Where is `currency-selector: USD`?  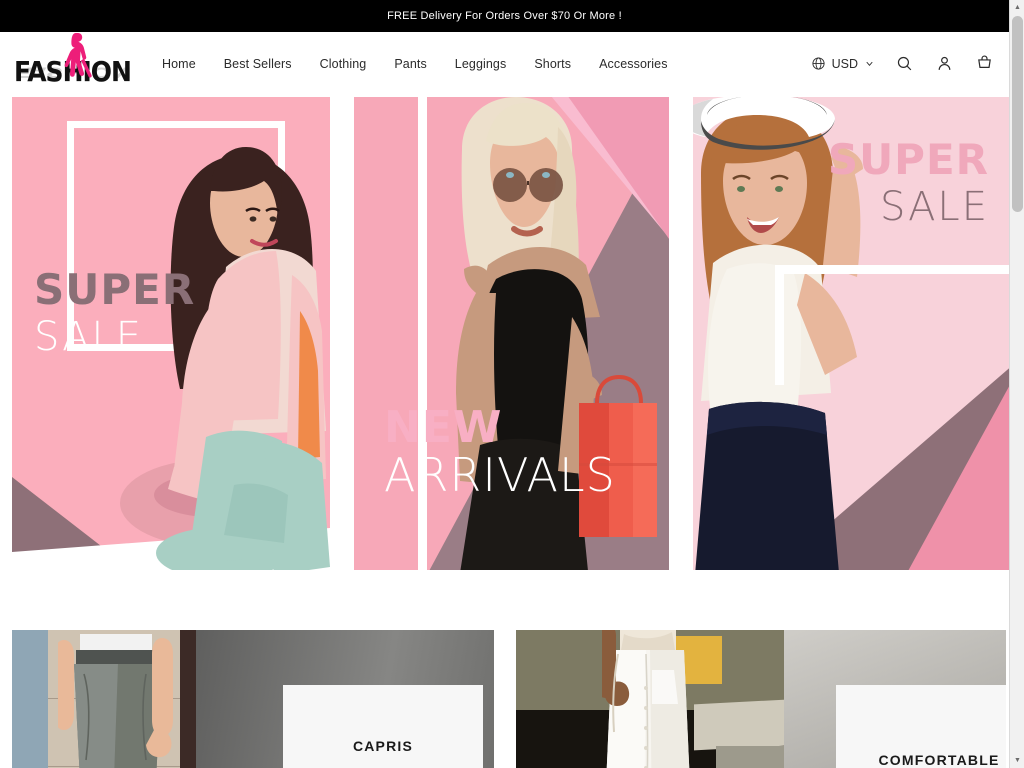
currency-selector: USD is located at coordinates (843, 63).